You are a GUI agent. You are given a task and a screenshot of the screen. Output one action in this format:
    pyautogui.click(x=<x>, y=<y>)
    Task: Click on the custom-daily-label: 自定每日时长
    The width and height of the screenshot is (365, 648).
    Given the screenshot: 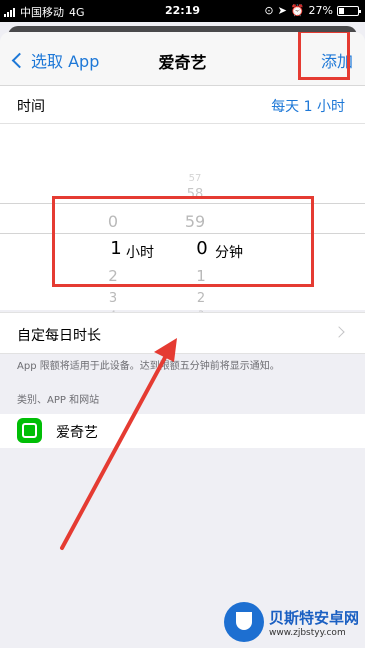 What is the action you would take?
    pyautogui.click(x=59, y=336)
    